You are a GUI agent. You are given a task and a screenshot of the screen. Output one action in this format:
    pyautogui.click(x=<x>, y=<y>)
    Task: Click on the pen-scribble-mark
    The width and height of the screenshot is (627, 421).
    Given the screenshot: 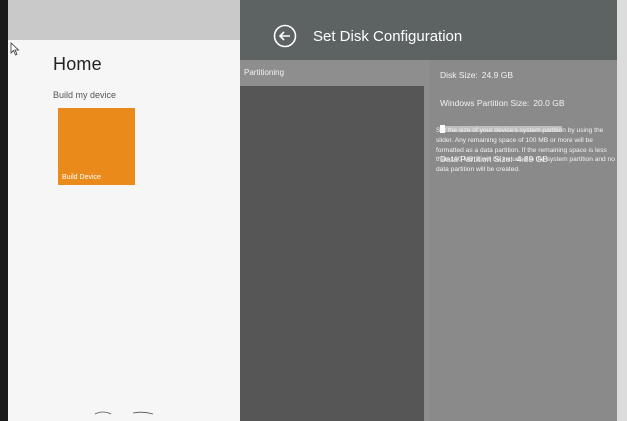 What is the action you would take?
    pyautogui.click(x=124, y=413)
    